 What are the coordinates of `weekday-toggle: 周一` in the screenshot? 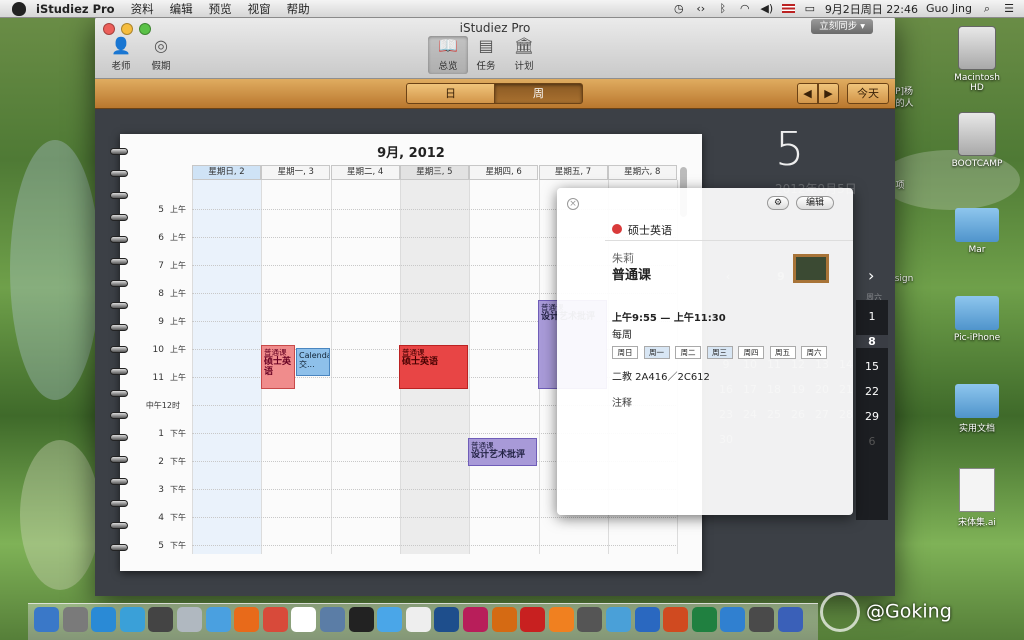 It's located at (656, 352).